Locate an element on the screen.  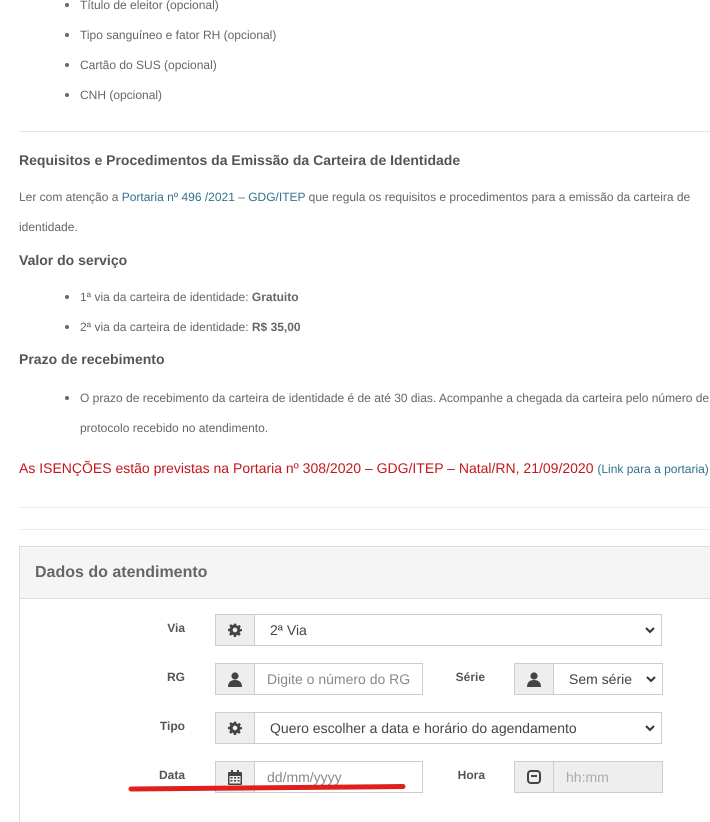
clock-icon is located at coordinates (534, 777).